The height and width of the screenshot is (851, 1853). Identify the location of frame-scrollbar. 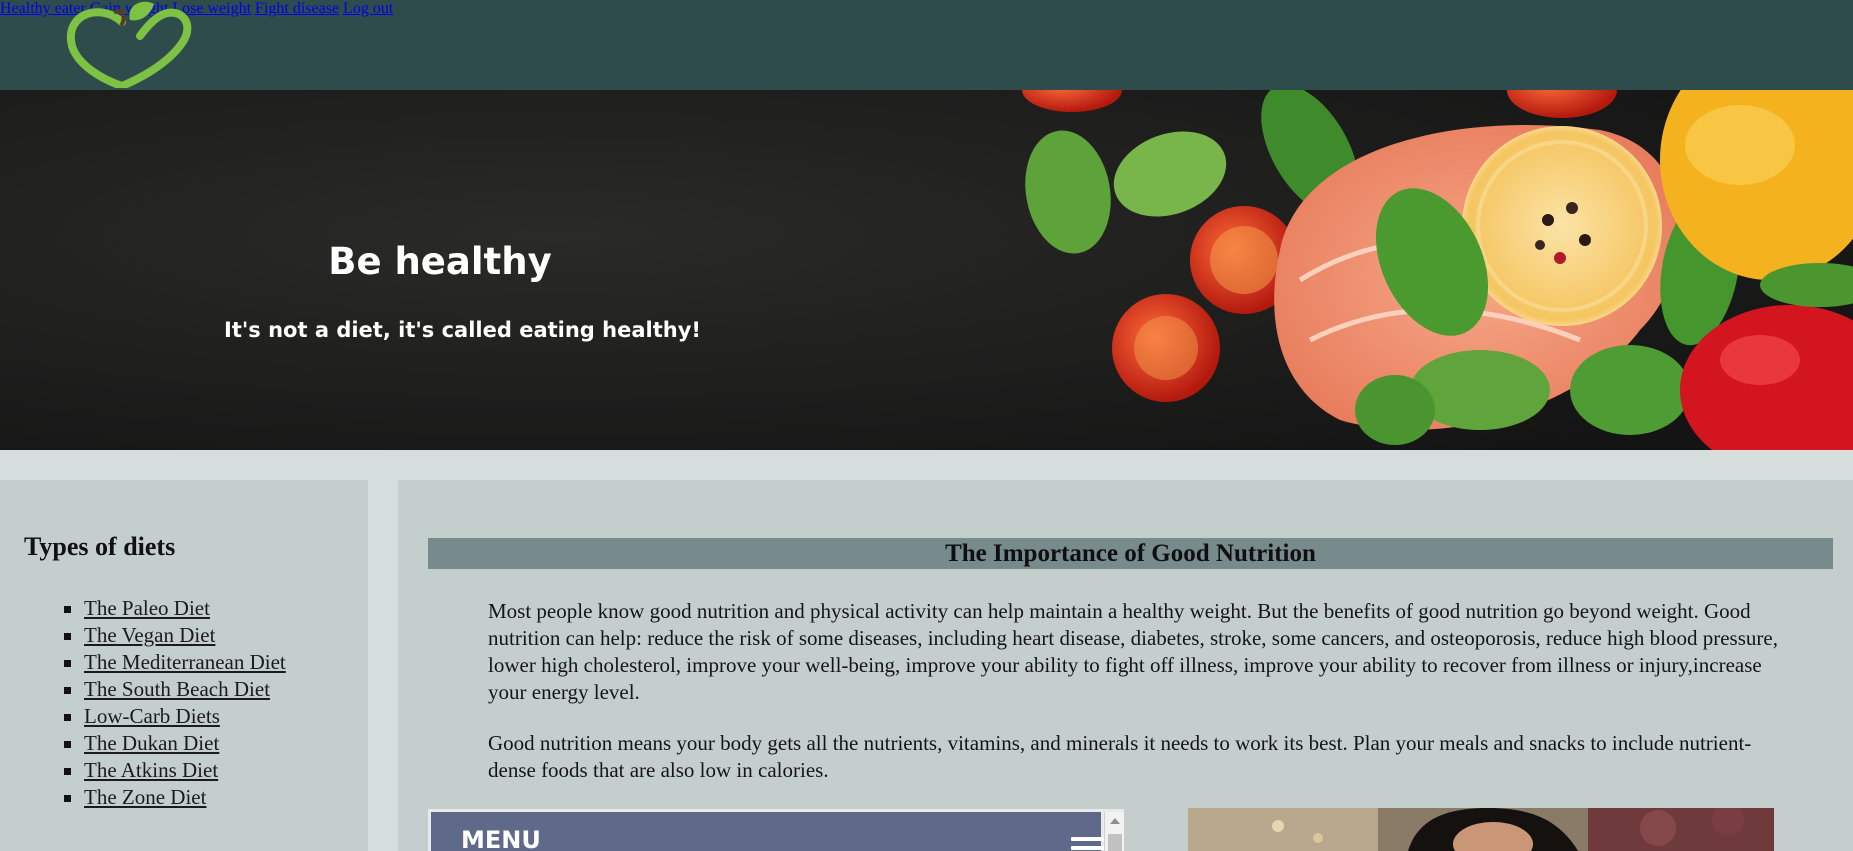
(1114, 831).